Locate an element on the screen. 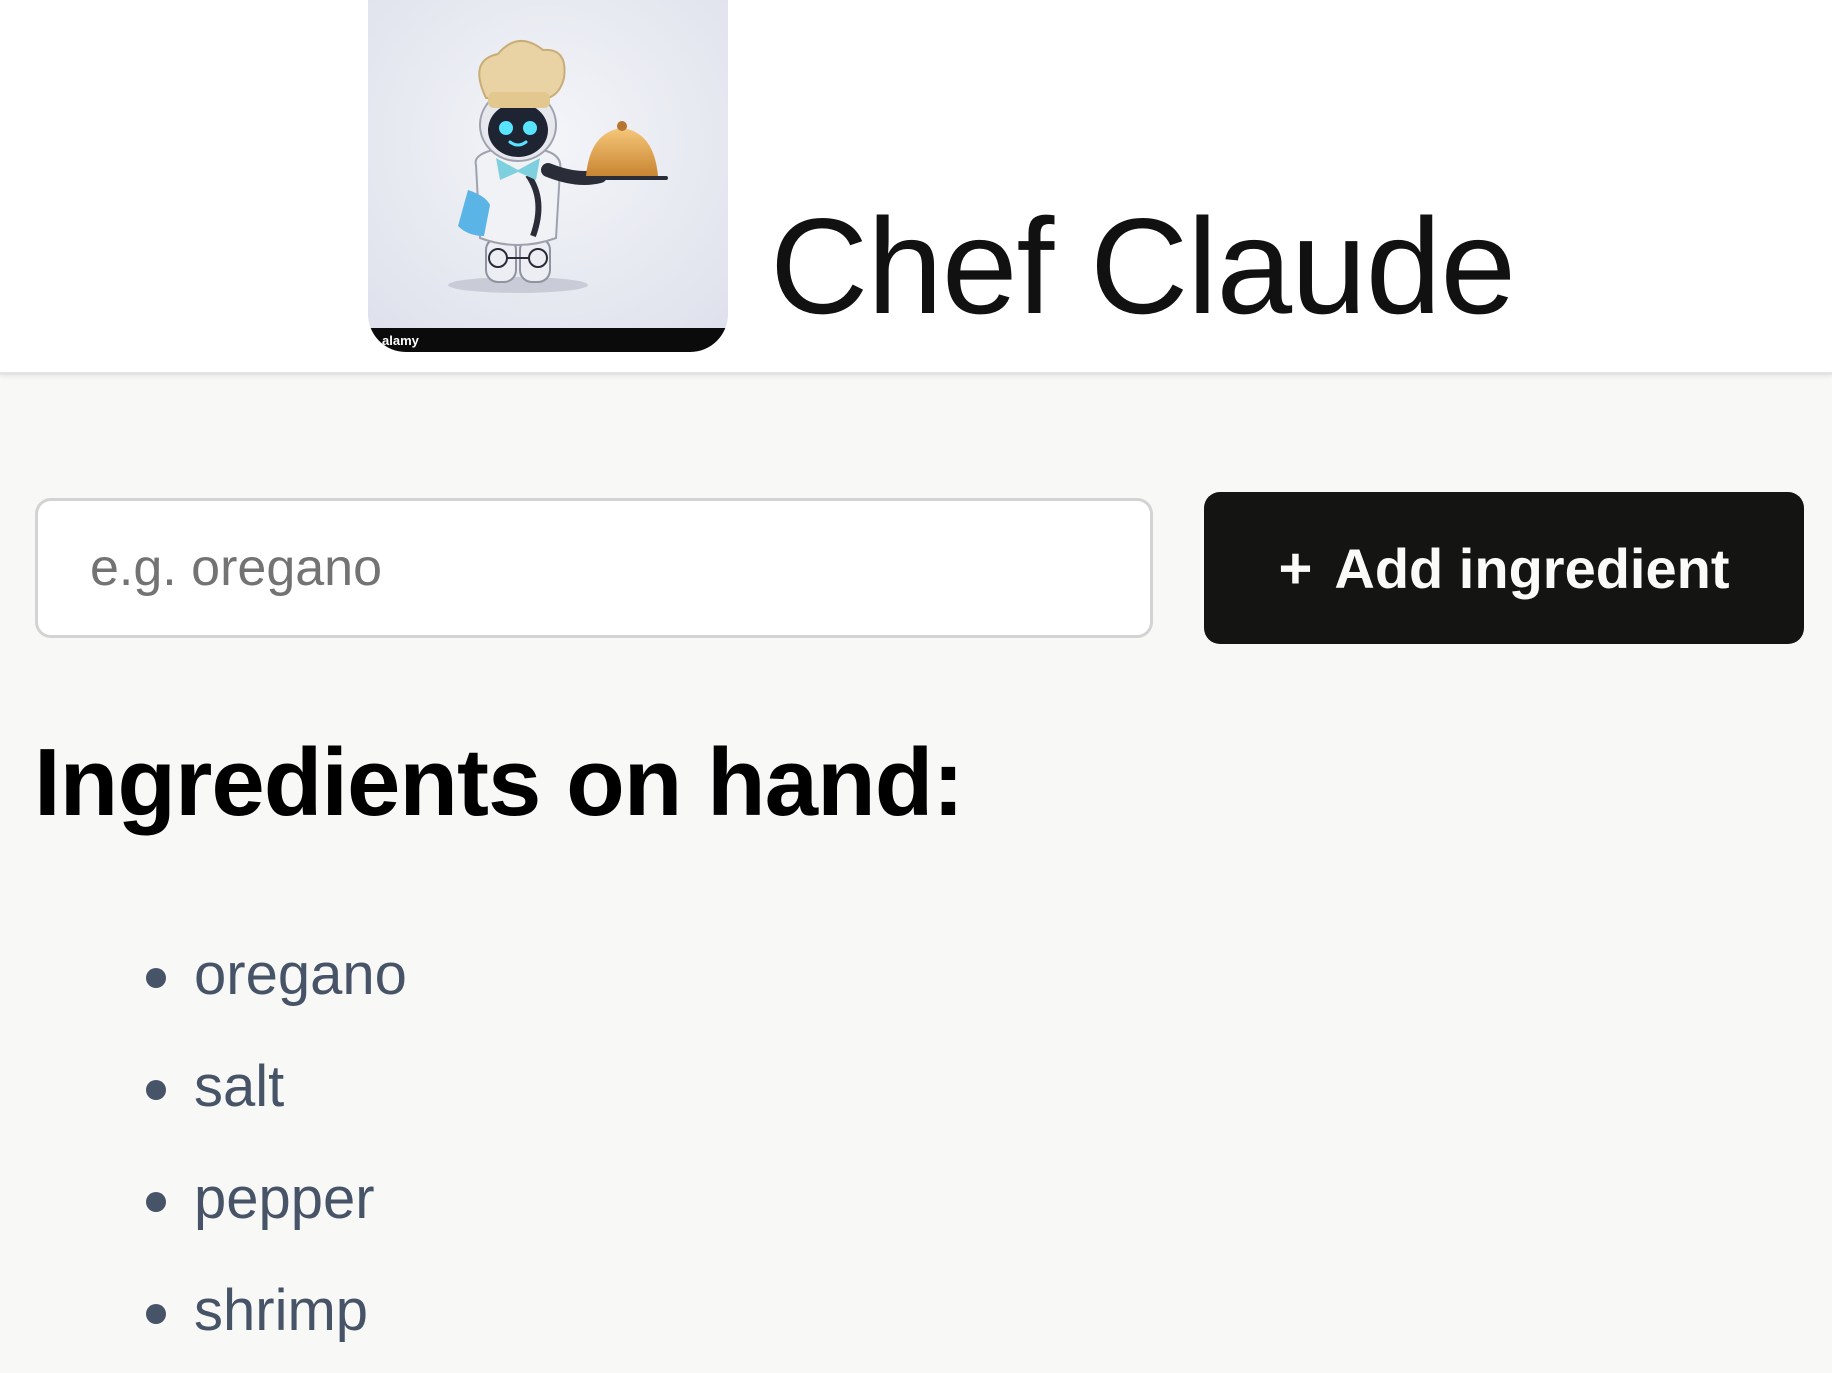  list-item: pepper is located at coordinates (203, 1205).